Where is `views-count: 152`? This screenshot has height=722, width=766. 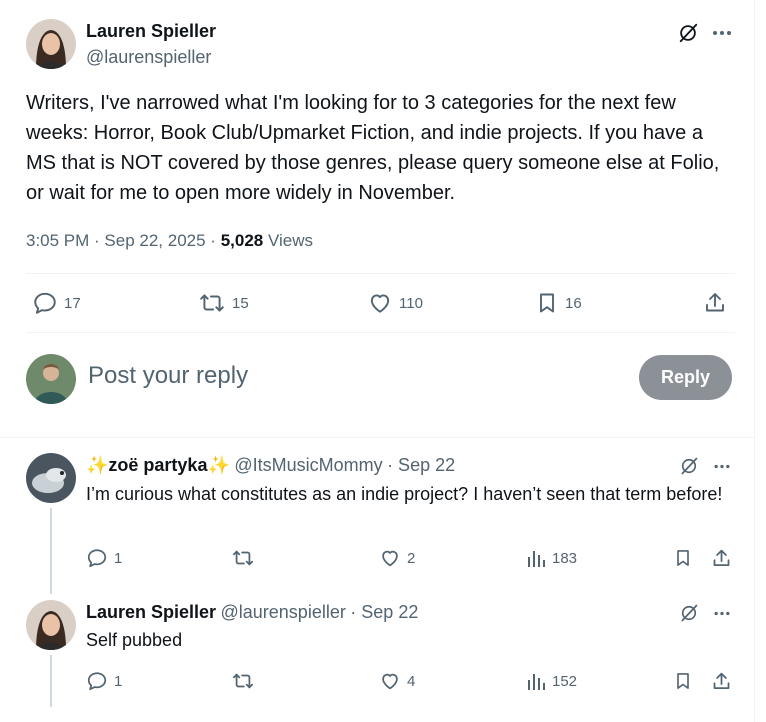 views-count: 152 is located at coordinates (565, 681).